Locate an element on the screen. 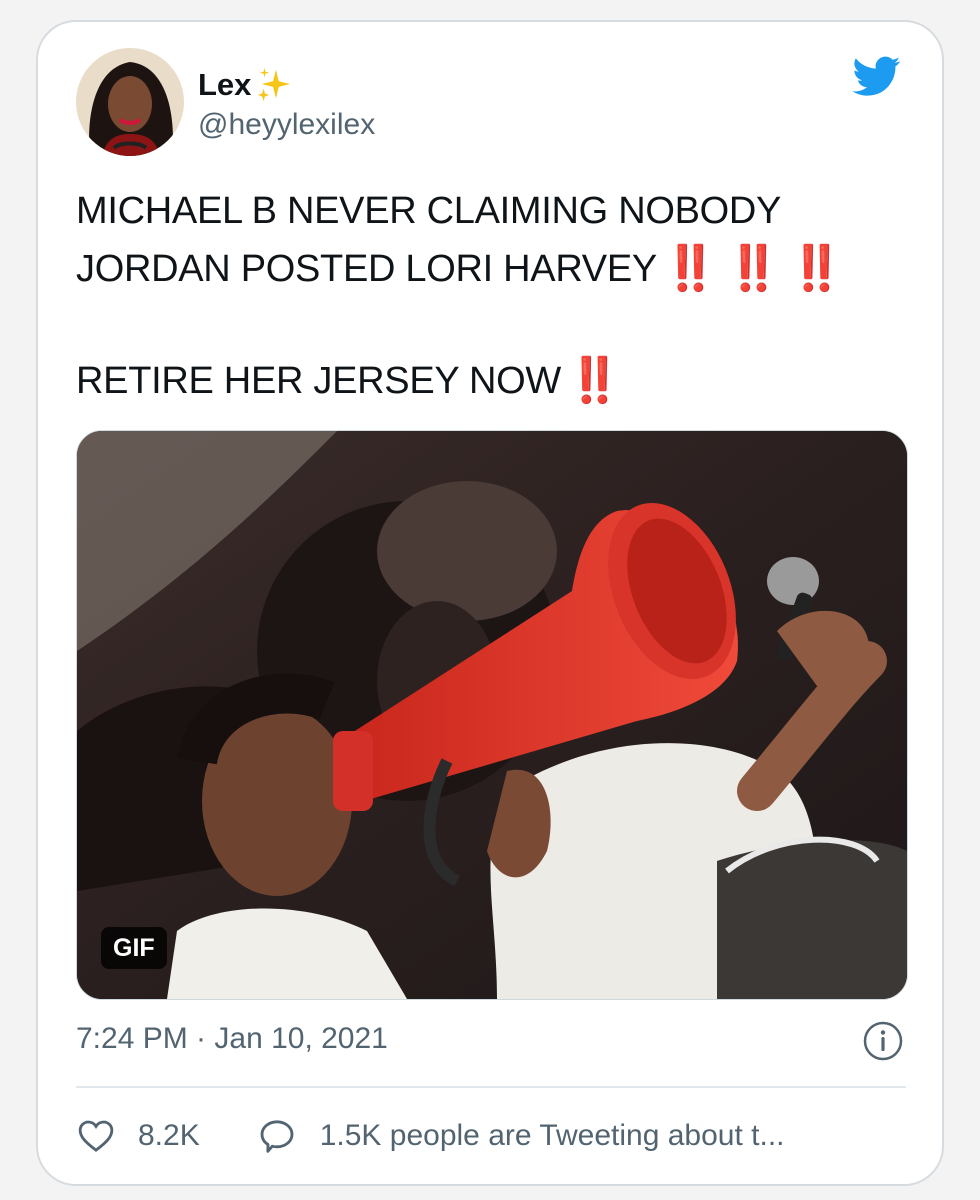  author-handle: @heyylexilex is located at coordinates (286, 125).